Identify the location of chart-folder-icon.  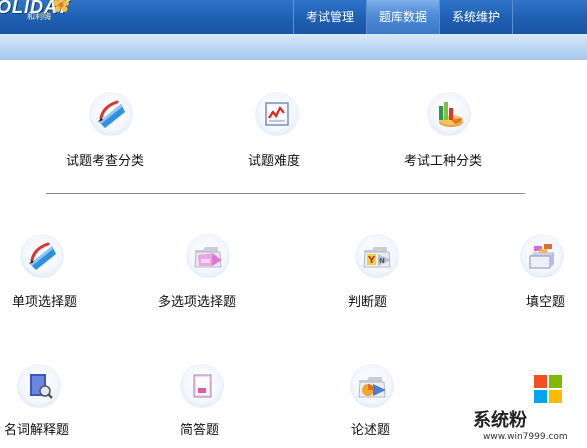
(372, 387).